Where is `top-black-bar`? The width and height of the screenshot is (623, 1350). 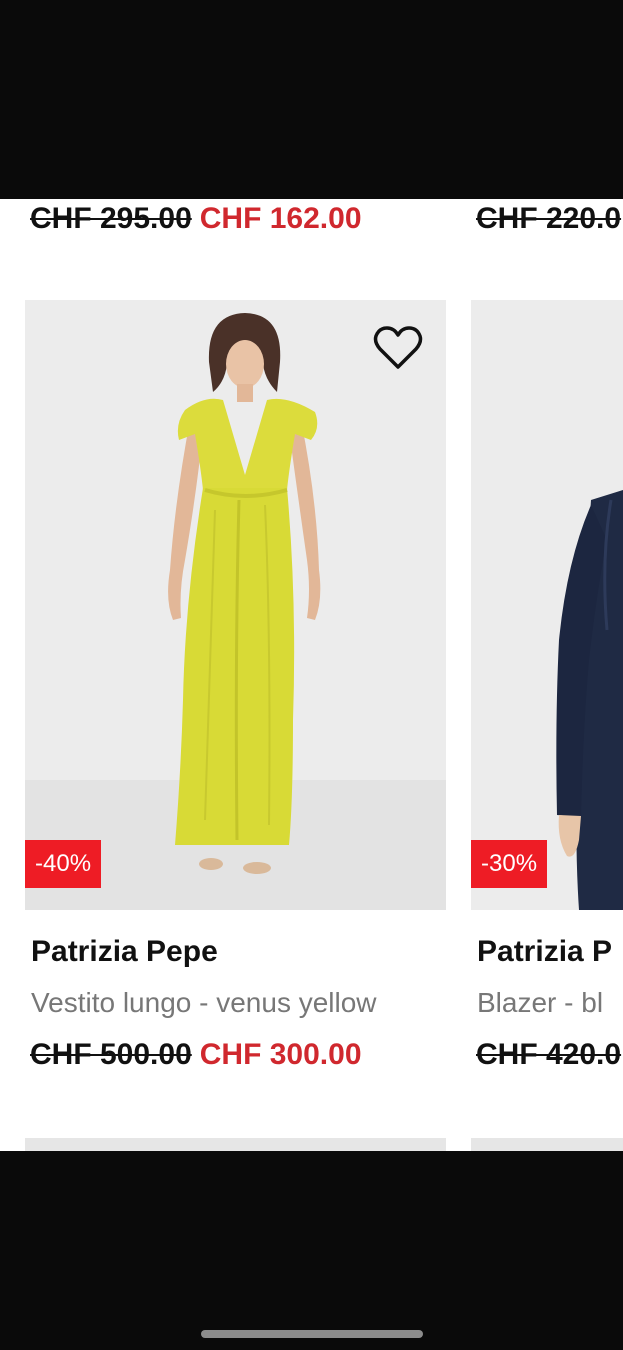 top-black-bar is located at coordinates (311, 99).